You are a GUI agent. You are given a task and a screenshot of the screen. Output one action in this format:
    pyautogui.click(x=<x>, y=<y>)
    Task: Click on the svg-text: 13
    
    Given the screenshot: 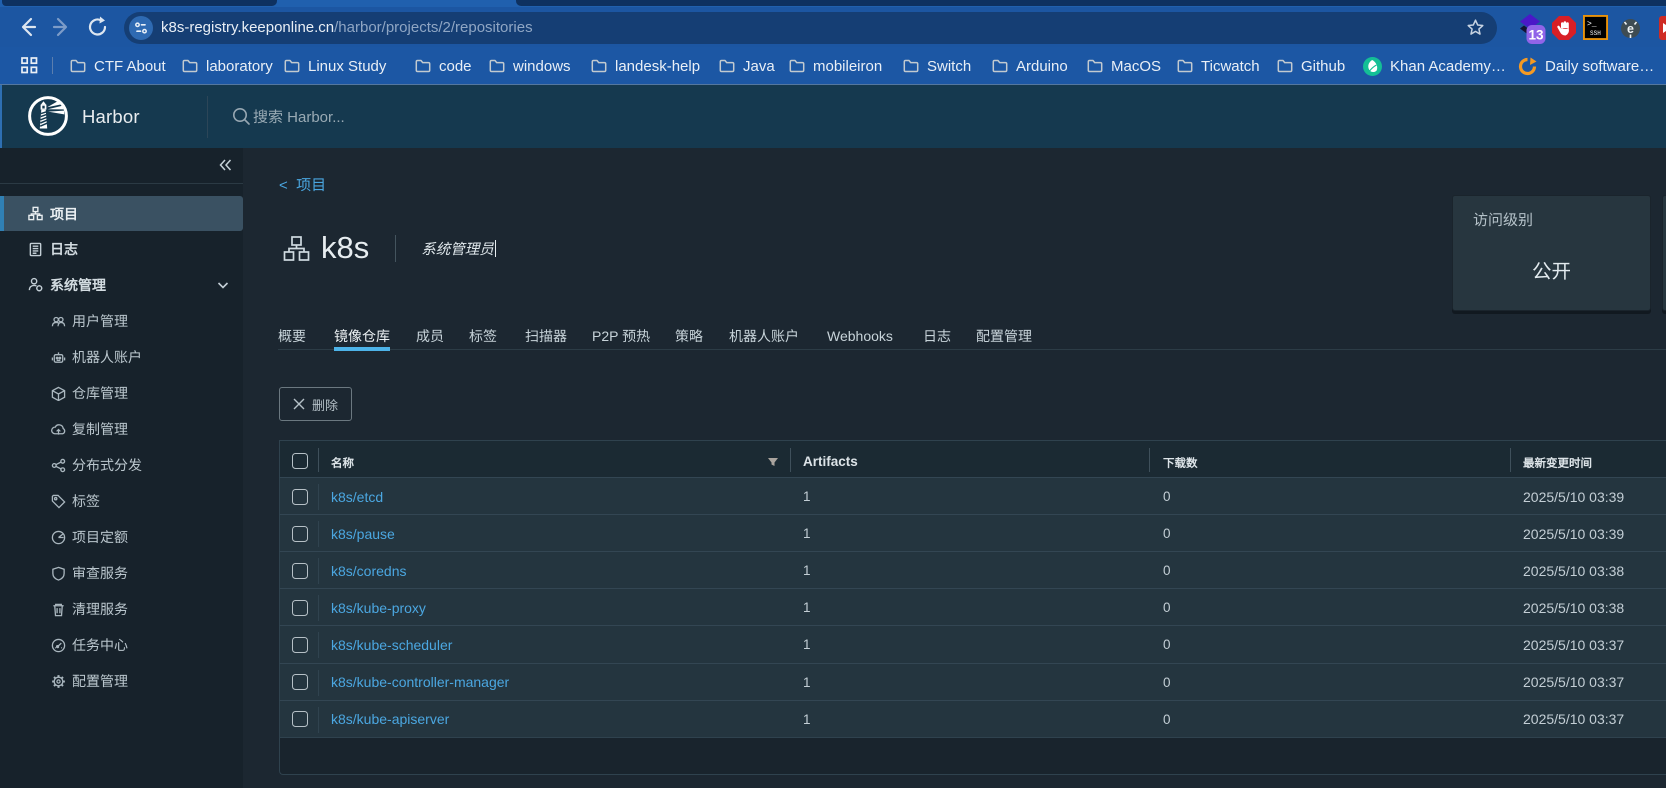 What is the action you would take?
    pyautogui.click(x=1536, y=35)
    